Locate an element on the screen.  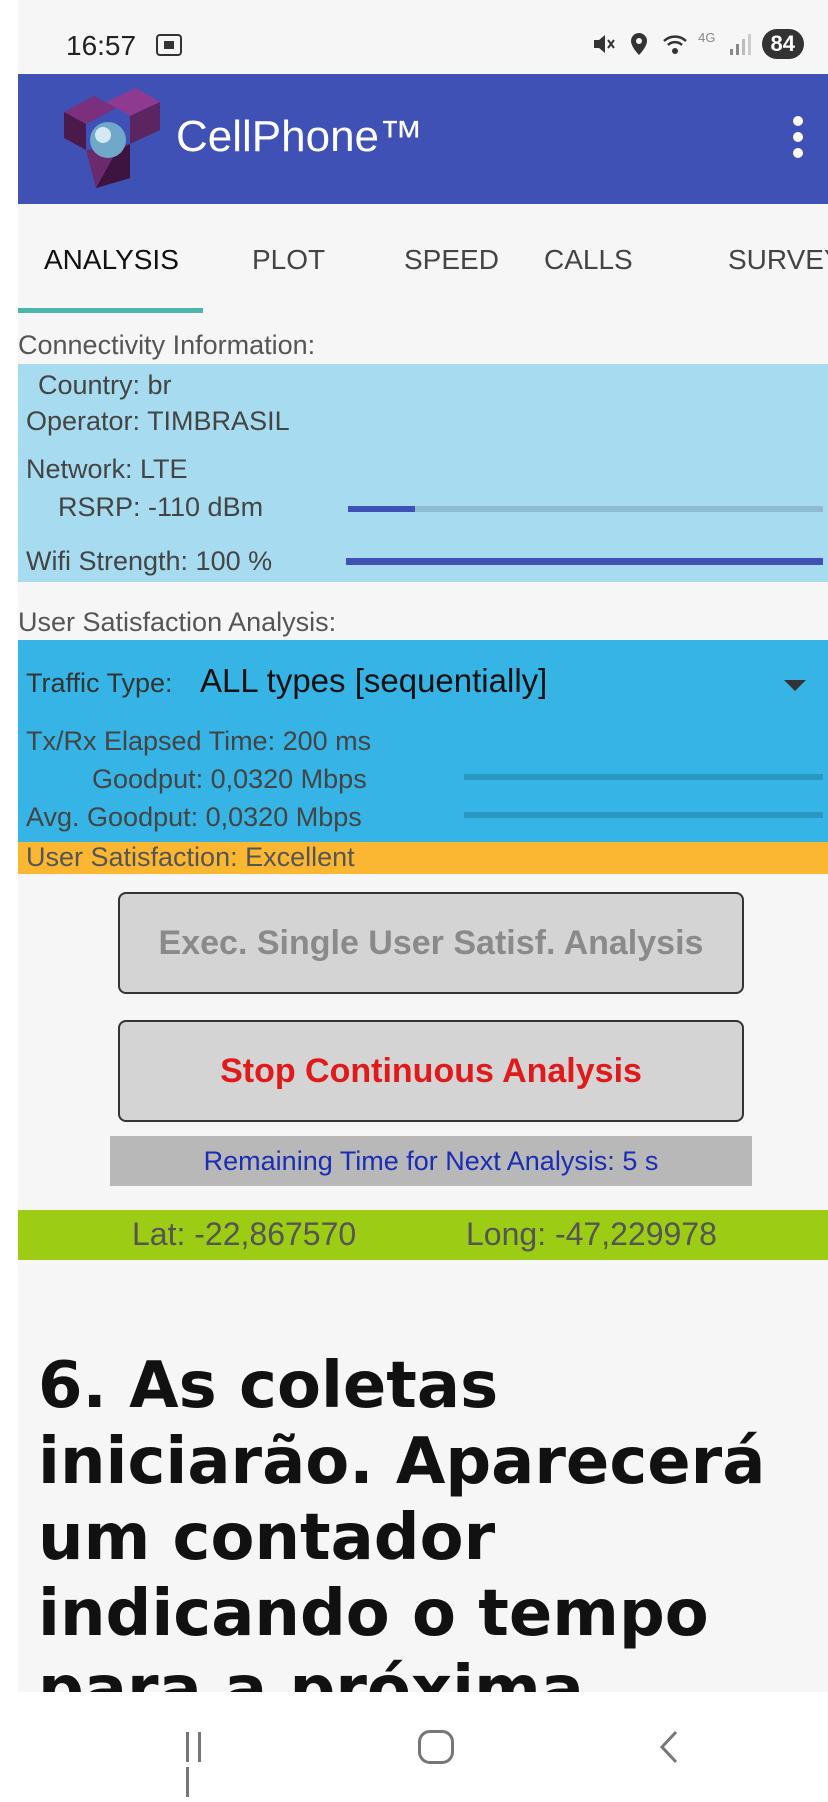
tab-analysis: ANALYSIS is located at coordinates (111, 260).